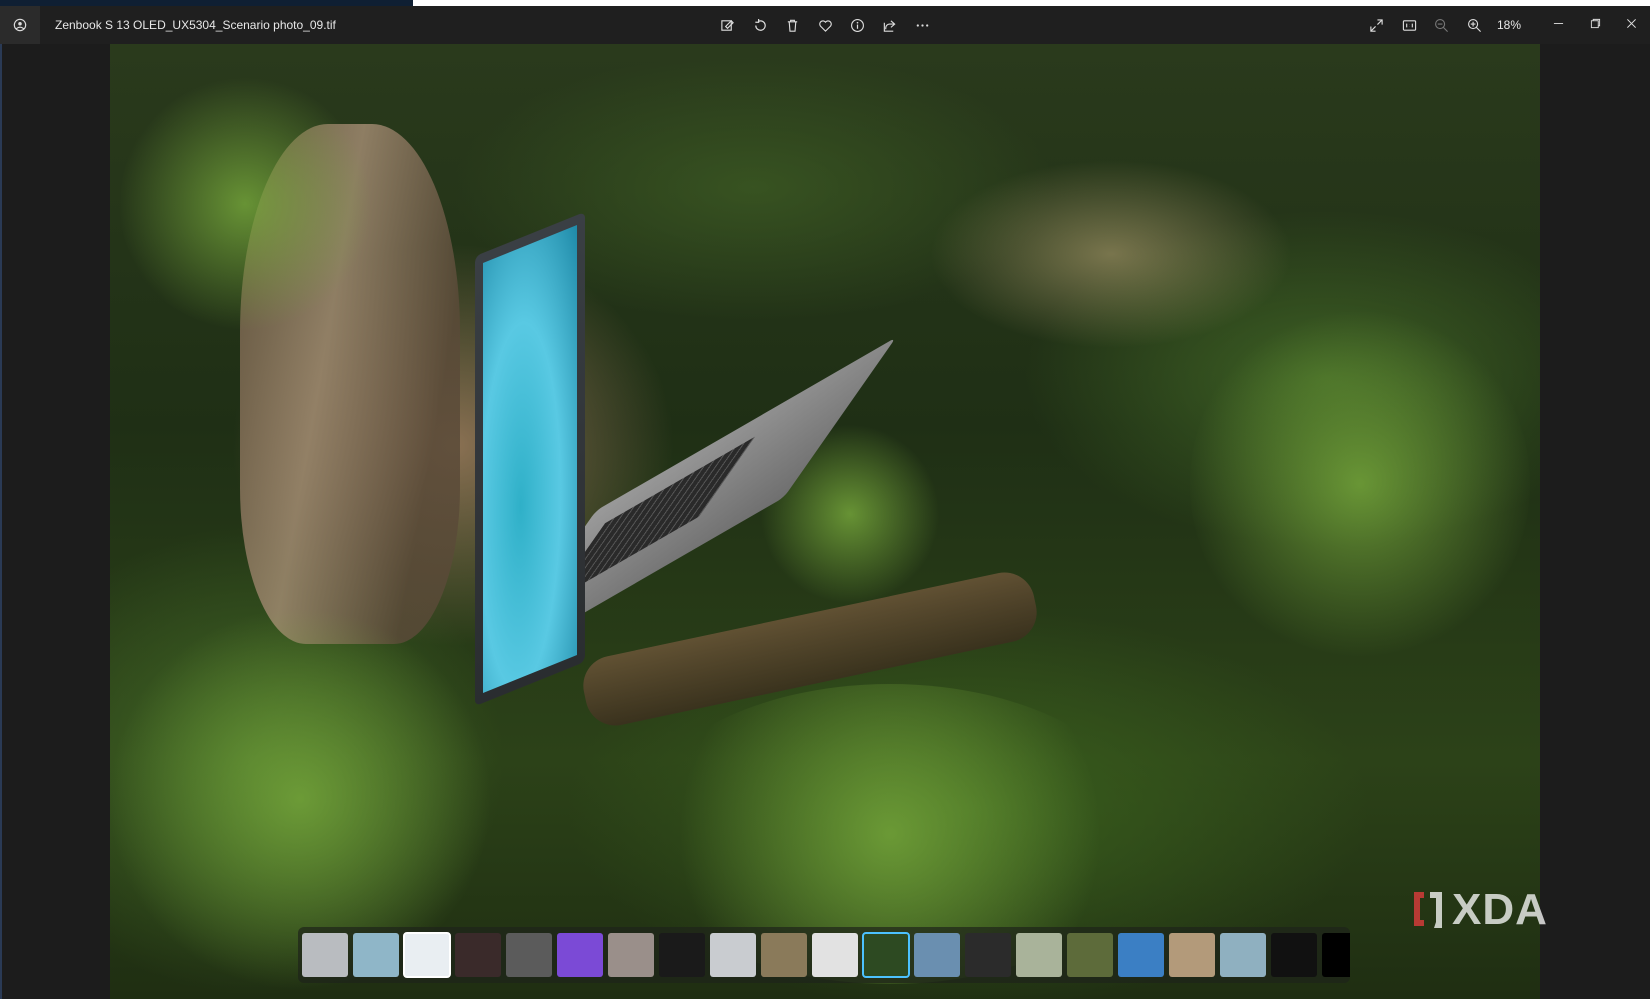 Image resolution: width=1650 pixels, height=999 pixels. What do you see at coordinates (20, 25) in the screenshot?
I see `photos-app-icon` at bounding box center [20, 25].